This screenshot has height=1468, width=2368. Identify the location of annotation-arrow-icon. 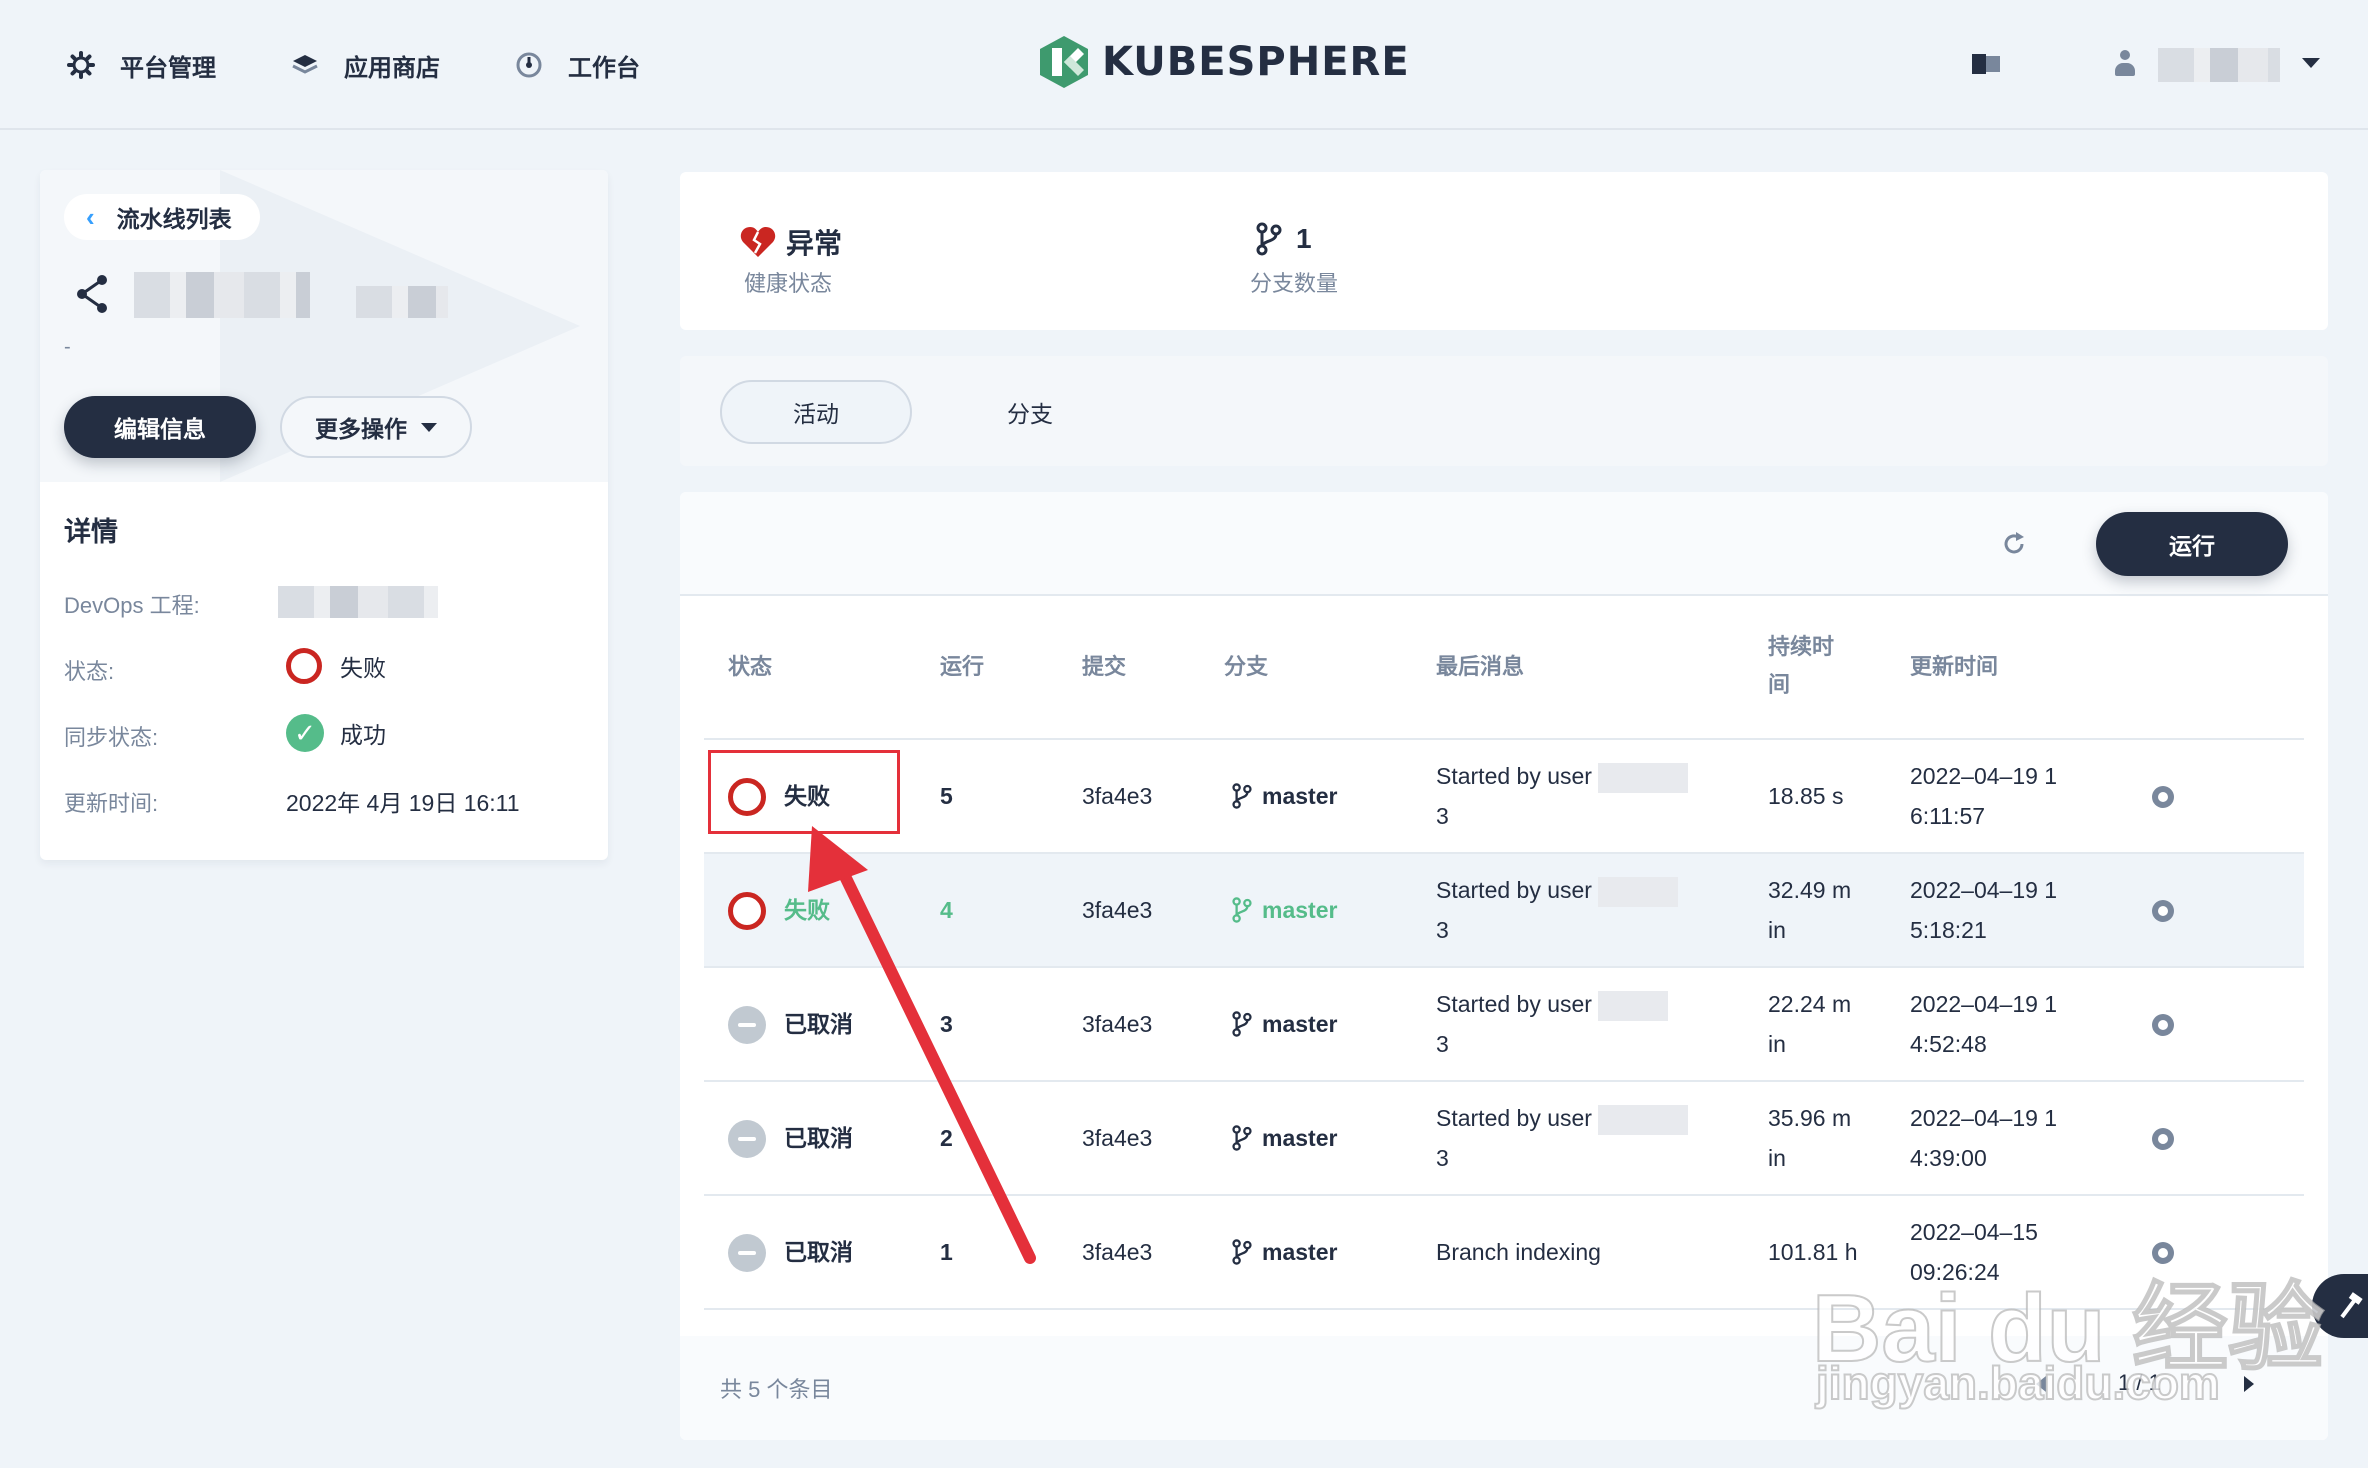
(922, 1045).